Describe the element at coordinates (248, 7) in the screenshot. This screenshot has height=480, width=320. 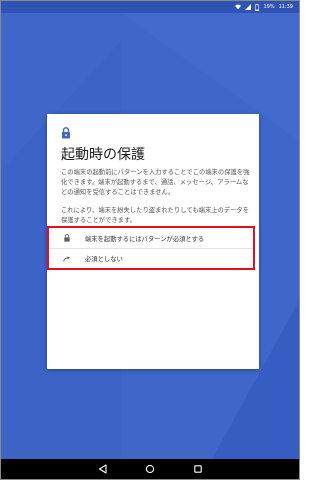
I see `signal-icon` at that location.